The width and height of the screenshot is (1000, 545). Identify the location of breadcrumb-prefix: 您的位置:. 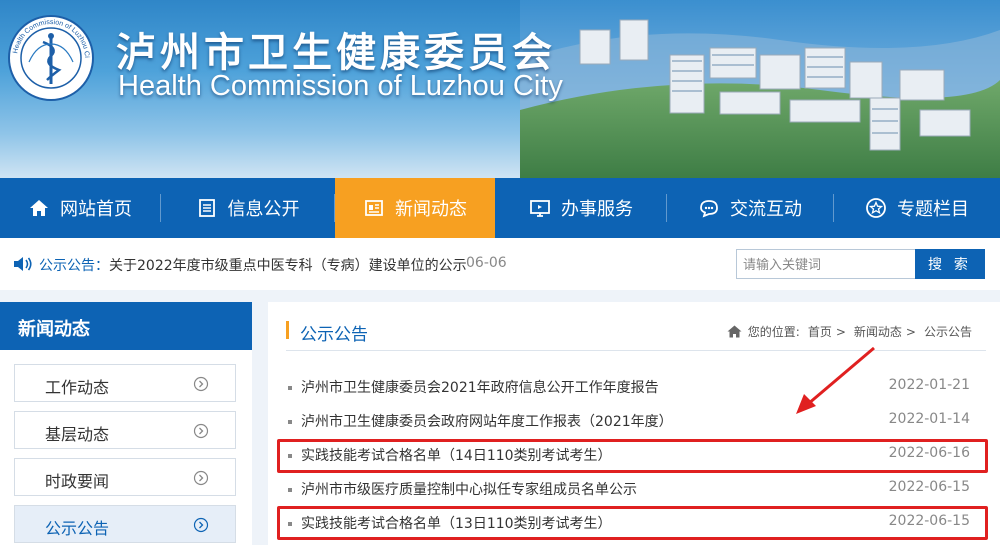
(773, 332).